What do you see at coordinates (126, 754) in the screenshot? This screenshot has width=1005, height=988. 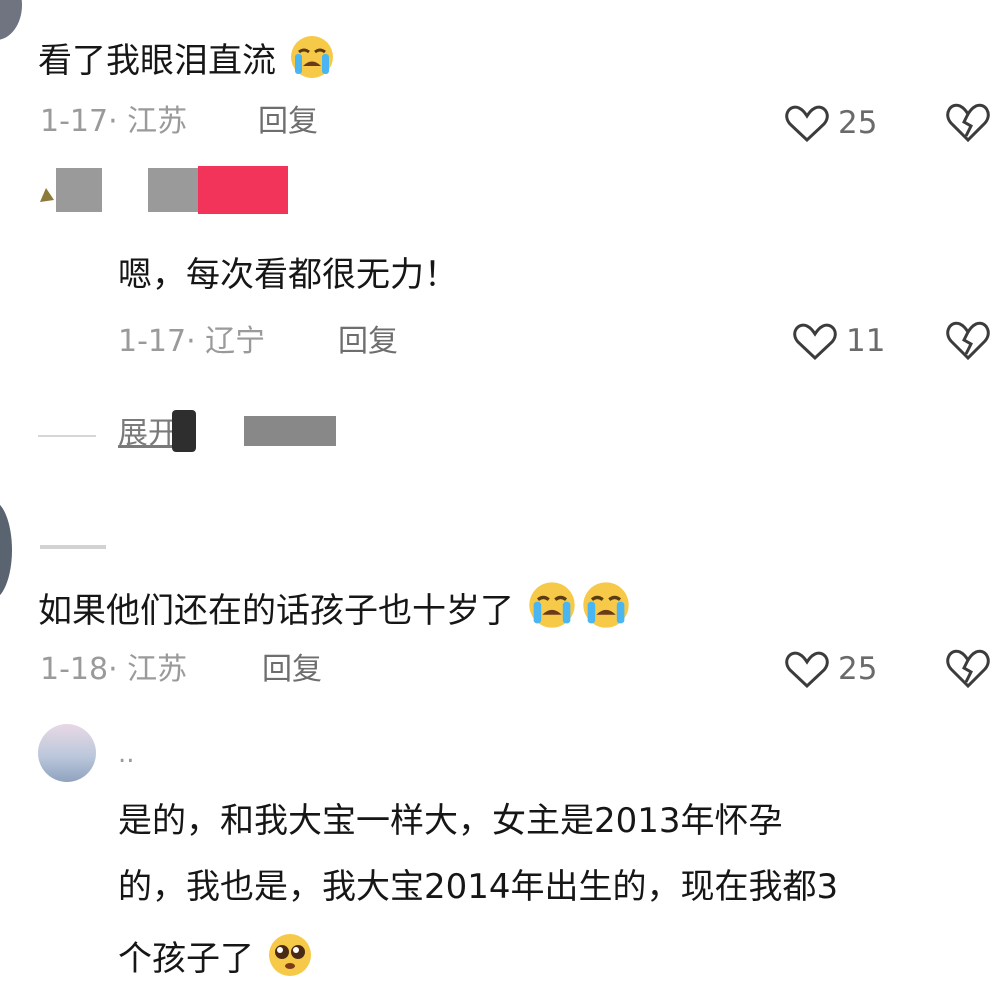 I see `reply-username: ..` at bounding box center [126, 754].